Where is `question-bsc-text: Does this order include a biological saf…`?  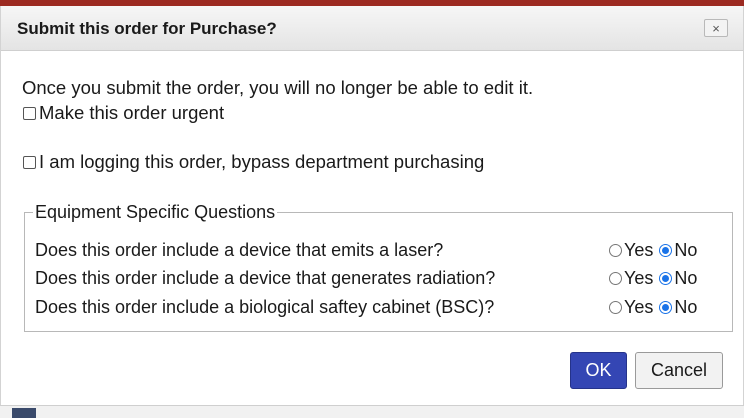
question-bsc-text: Does this order include a biological saf… is located at coordinates (265, 307).